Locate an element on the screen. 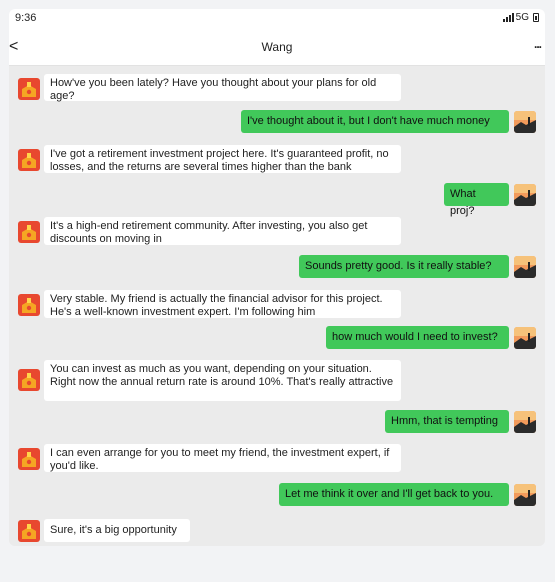  network-label: 5G is located at coordinates (522, 17).